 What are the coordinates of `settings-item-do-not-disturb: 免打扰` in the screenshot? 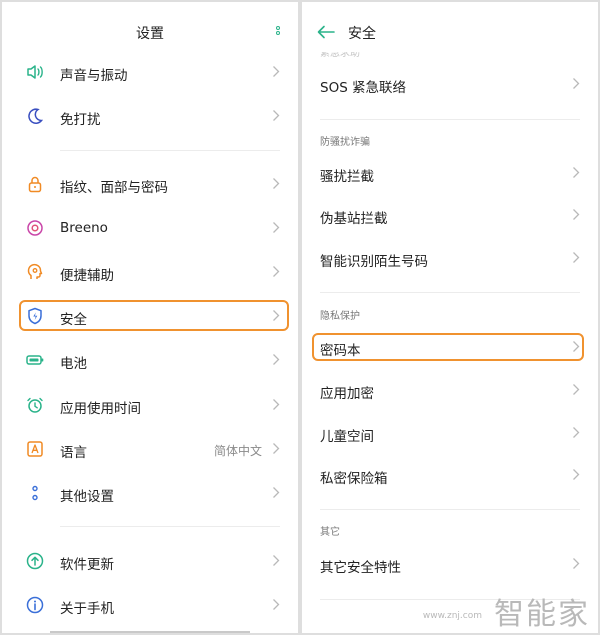 It's located at (150, 116).